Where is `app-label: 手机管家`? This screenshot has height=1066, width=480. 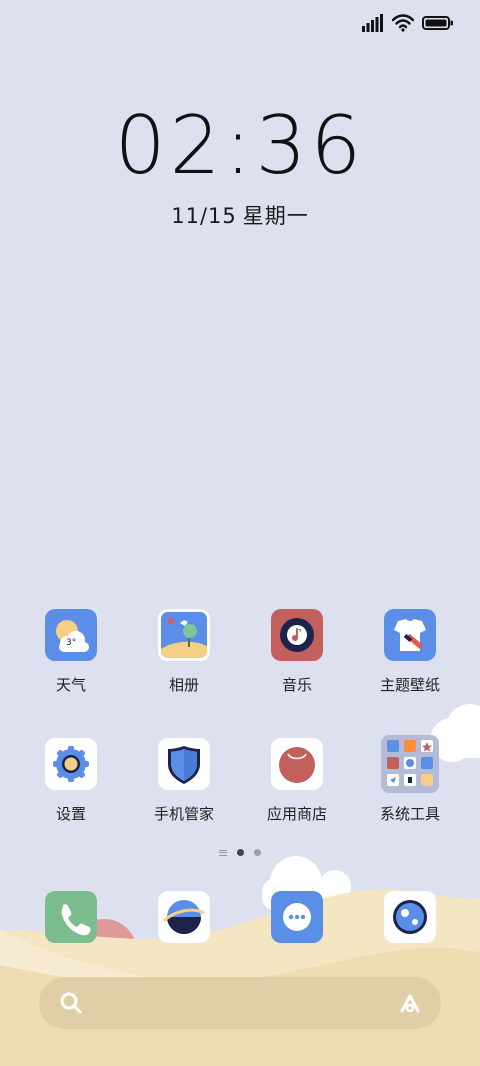
app-label: 手机管家 is located at coordinates (183, 814).